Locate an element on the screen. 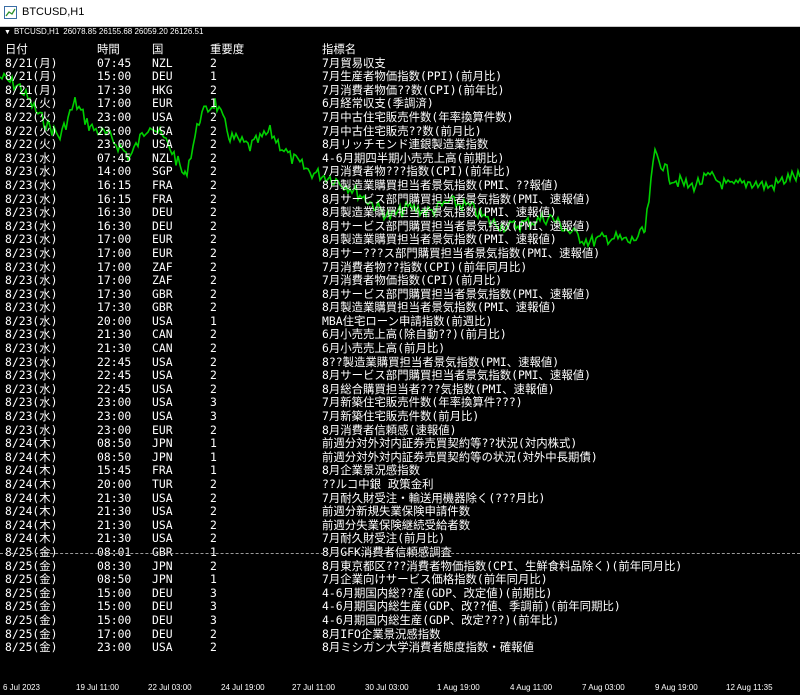 The height and width of the screenshot is (695, 800). row-indicator-name: 4-6月期国内総??産(GDP、改定値)(前期比) is located at coordinates (437, 592).